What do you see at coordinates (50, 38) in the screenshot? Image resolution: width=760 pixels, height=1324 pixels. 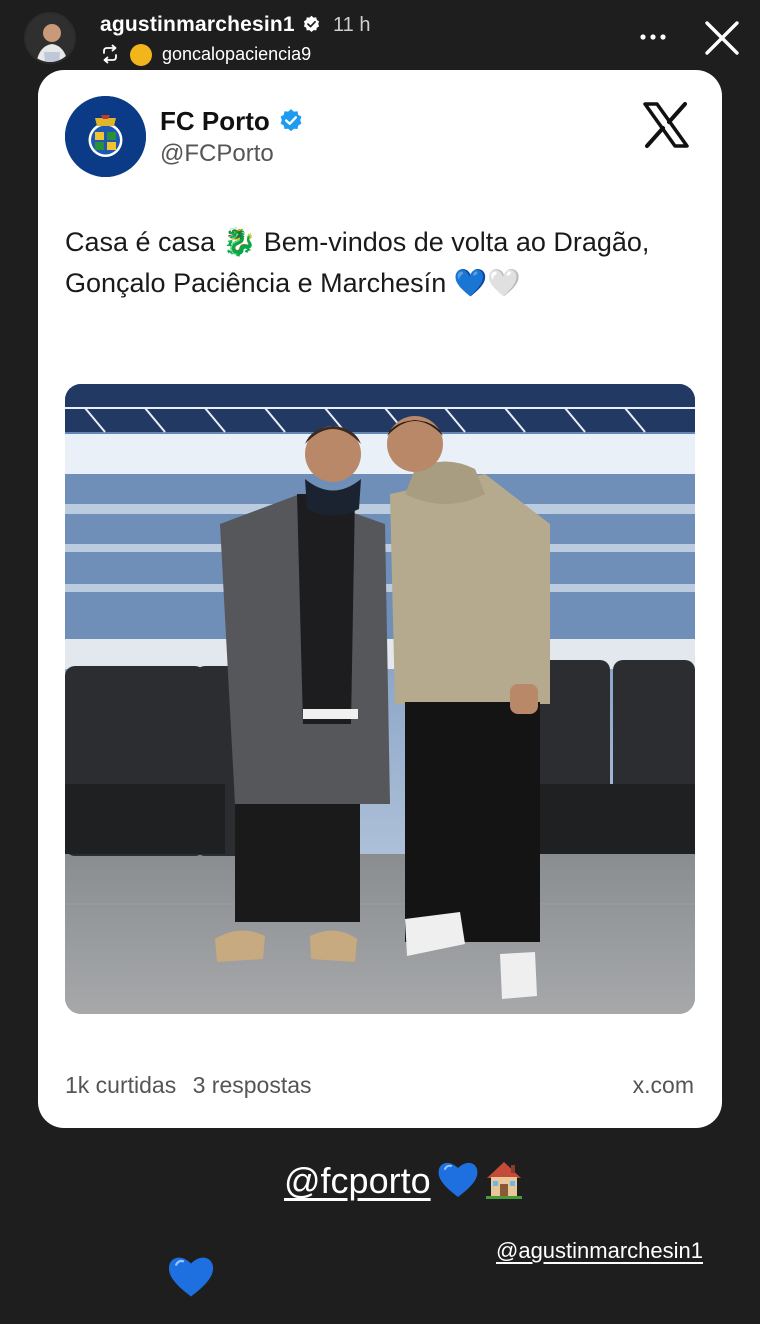 I see `avatar` at bounding box center [50, 38].